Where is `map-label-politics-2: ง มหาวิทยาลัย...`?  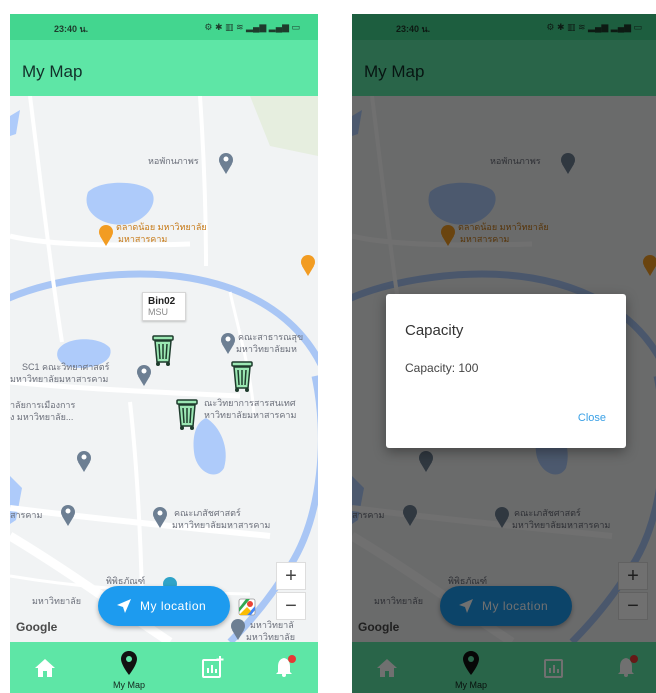
map-label-politics-2: ง มหาวิทยาลัย... is located at coordinates (42, 417).